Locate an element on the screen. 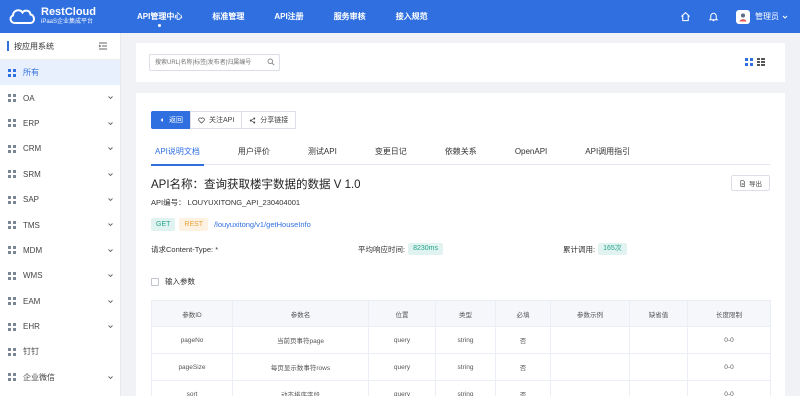 The width and height of the screenshot is (800, 396). bell-icon is located at coordinates (713, 17).